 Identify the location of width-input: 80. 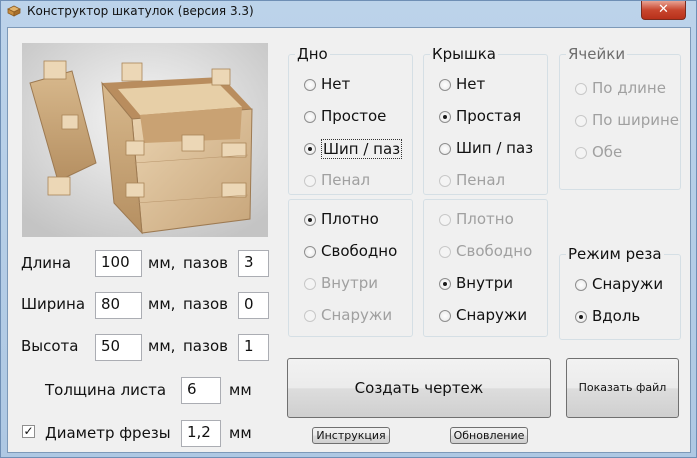
(118, 305).